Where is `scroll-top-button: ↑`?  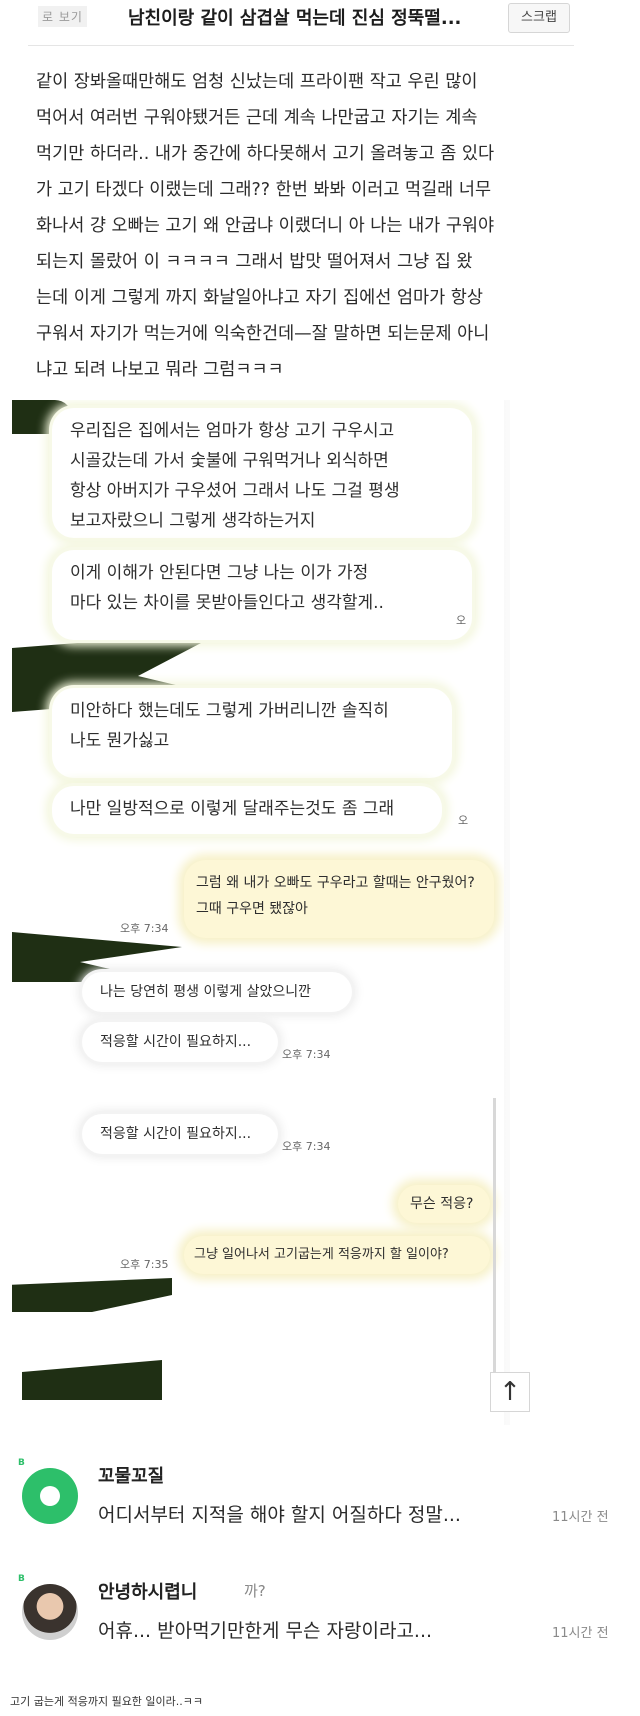 scroll-top-button: ↑ is located at coordinates (510, 1392).